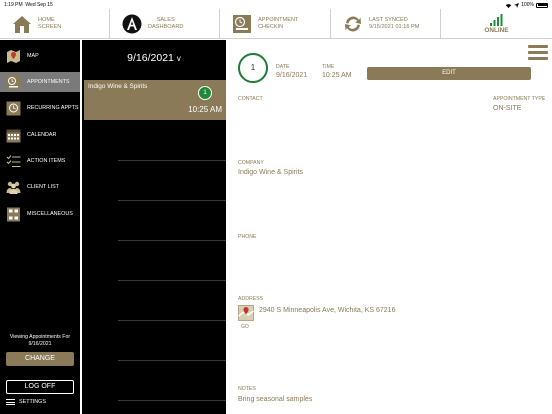 This screenshot has height=414, width=552. What do you see at coordinates (132, 24) in the screenshot?
I see `sales-dashboard-icon` at bounding box center [132, 24].